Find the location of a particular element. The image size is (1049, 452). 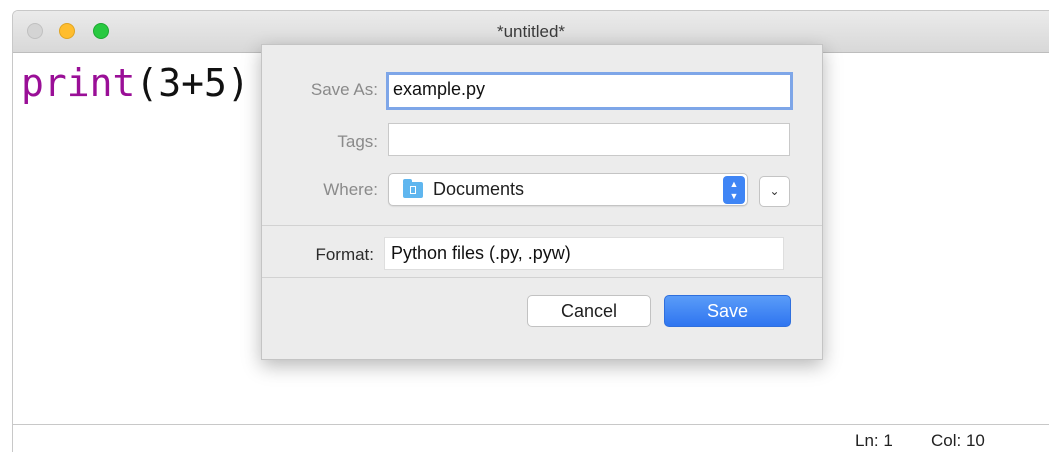

where-label: Where: is located at coordinates (350, 189).